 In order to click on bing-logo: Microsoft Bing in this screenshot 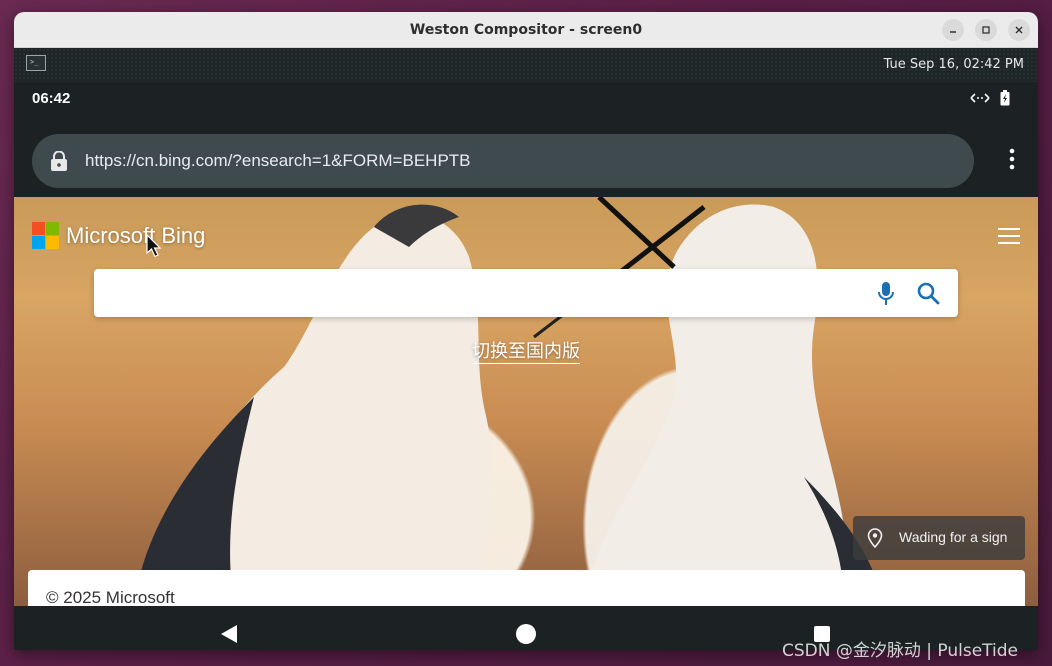, I will do `click(118, 235)`.